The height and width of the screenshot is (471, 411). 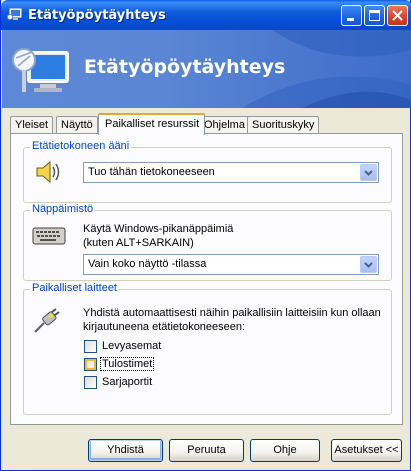 I want to click on serial-ports-label: Sarjaportit, so click(x=127, y=382).